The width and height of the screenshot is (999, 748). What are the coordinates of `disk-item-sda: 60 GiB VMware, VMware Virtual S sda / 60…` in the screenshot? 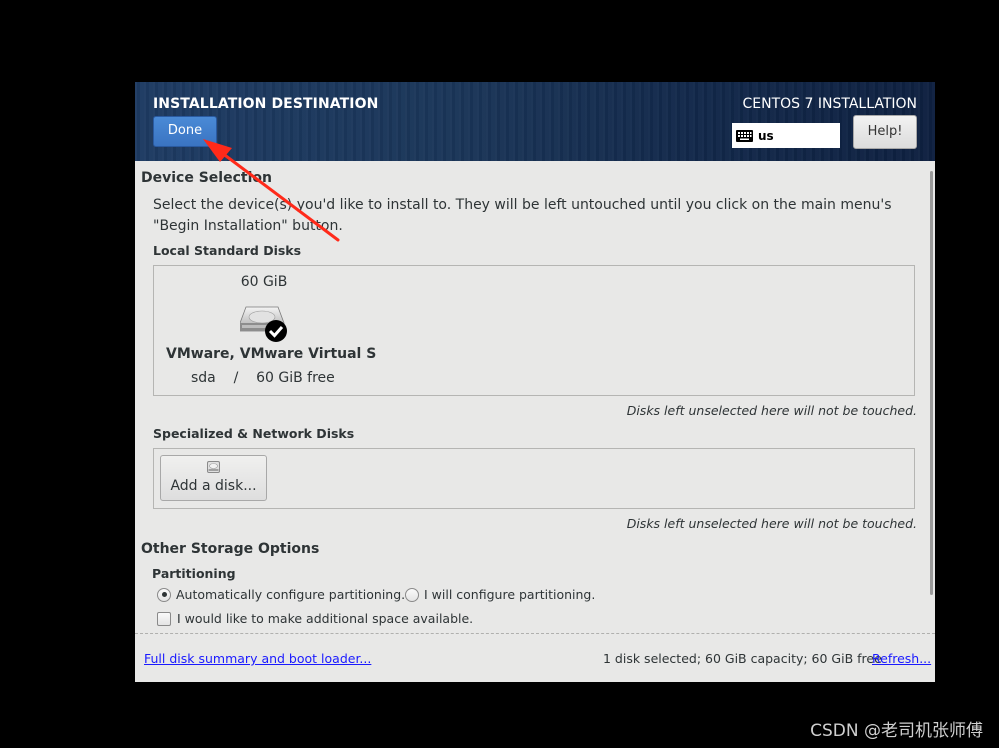 It's located at (265, 330).